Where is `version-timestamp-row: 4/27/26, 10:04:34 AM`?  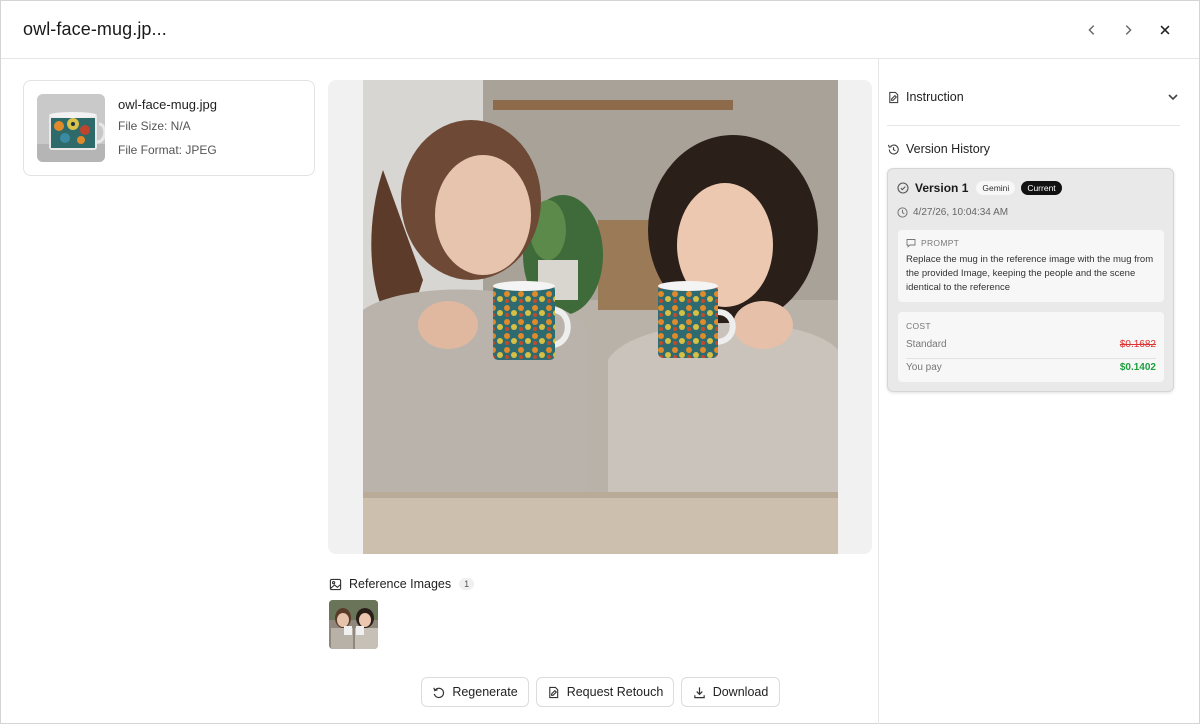 version-timestamp-row: 4/27/26, 10:04:34 AM is located at coordinates (952, 212).